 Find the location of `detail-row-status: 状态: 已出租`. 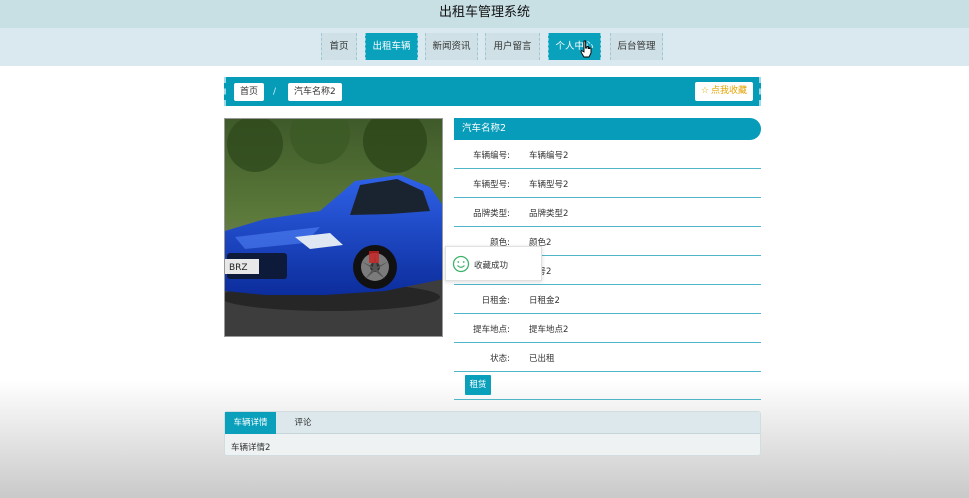

detail-row-status: 状态: 已出租 is located at coordinates (607, 357).